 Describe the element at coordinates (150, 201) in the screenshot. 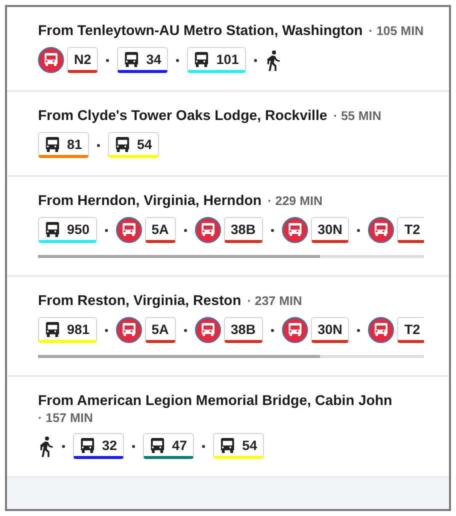

I see `trip-title: From Herndon, Virginia, Herndon` at that location.